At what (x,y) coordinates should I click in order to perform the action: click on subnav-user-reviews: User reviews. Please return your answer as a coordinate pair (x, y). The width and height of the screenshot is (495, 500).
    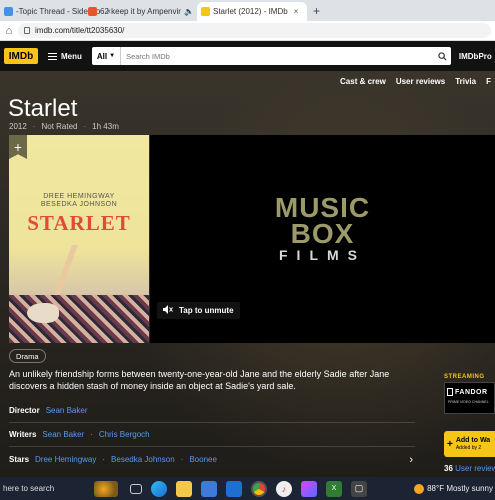
    Looking at the image, I should click on (420, 81).